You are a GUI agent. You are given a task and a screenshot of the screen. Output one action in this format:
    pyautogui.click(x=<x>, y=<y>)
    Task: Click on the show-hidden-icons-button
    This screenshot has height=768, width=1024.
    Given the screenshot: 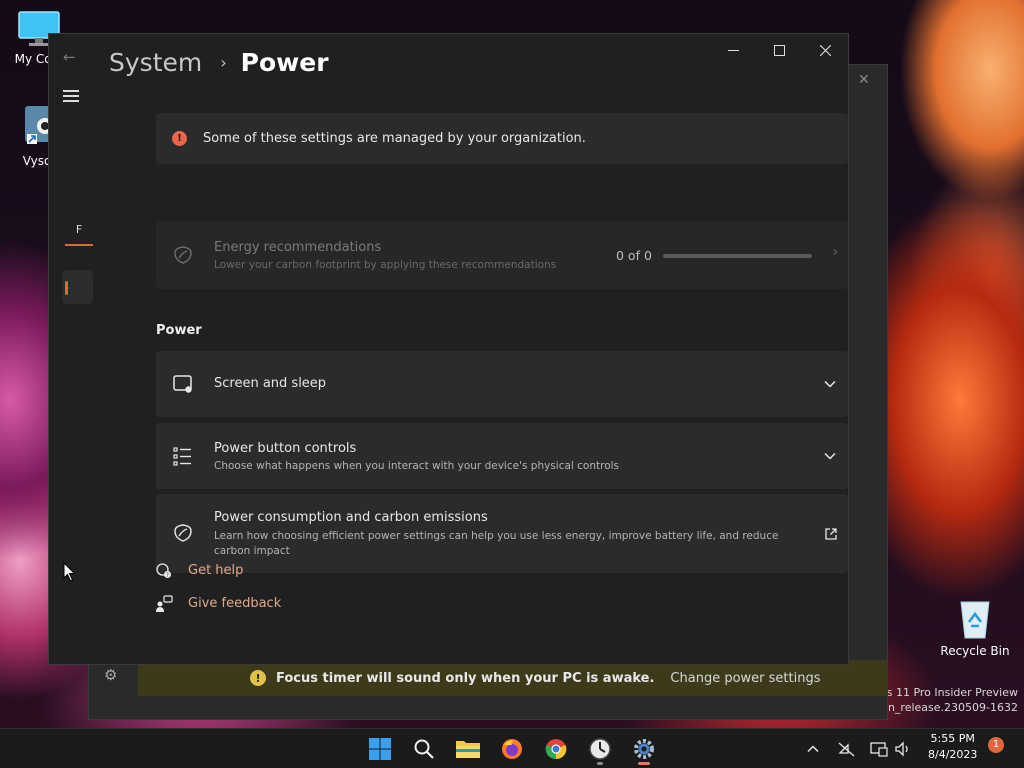 What is the action you would take?
    pyautogui.click(x=813, y=748)
    